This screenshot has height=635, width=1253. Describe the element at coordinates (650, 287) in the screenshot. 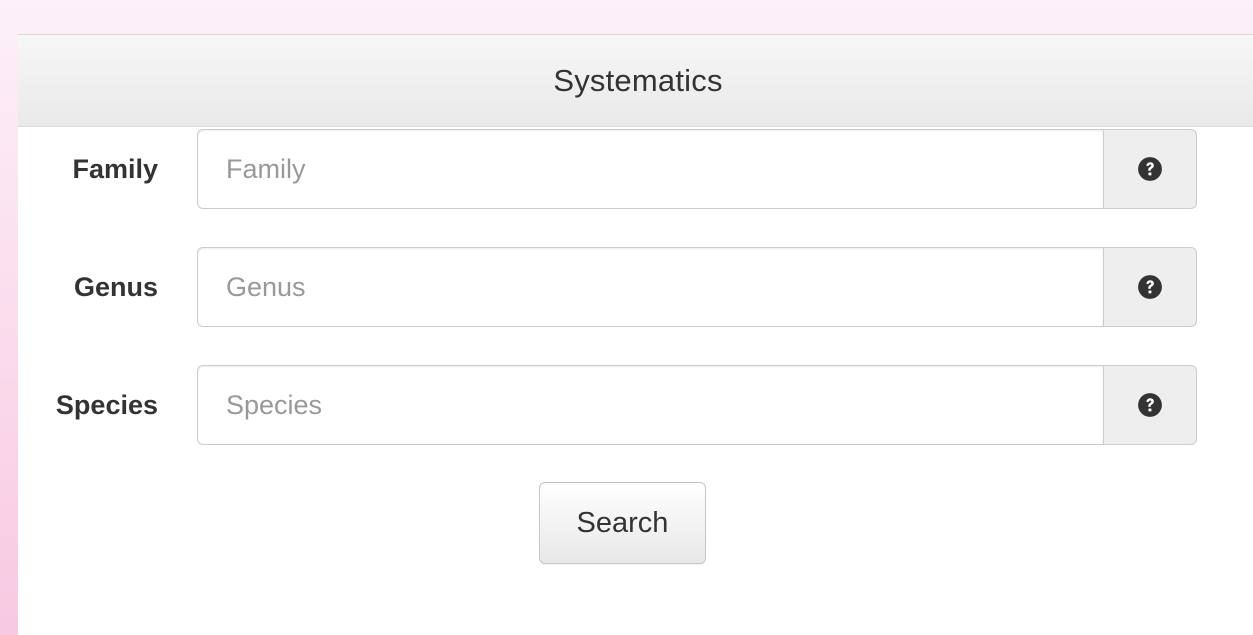

I see `genus-input` at that location.